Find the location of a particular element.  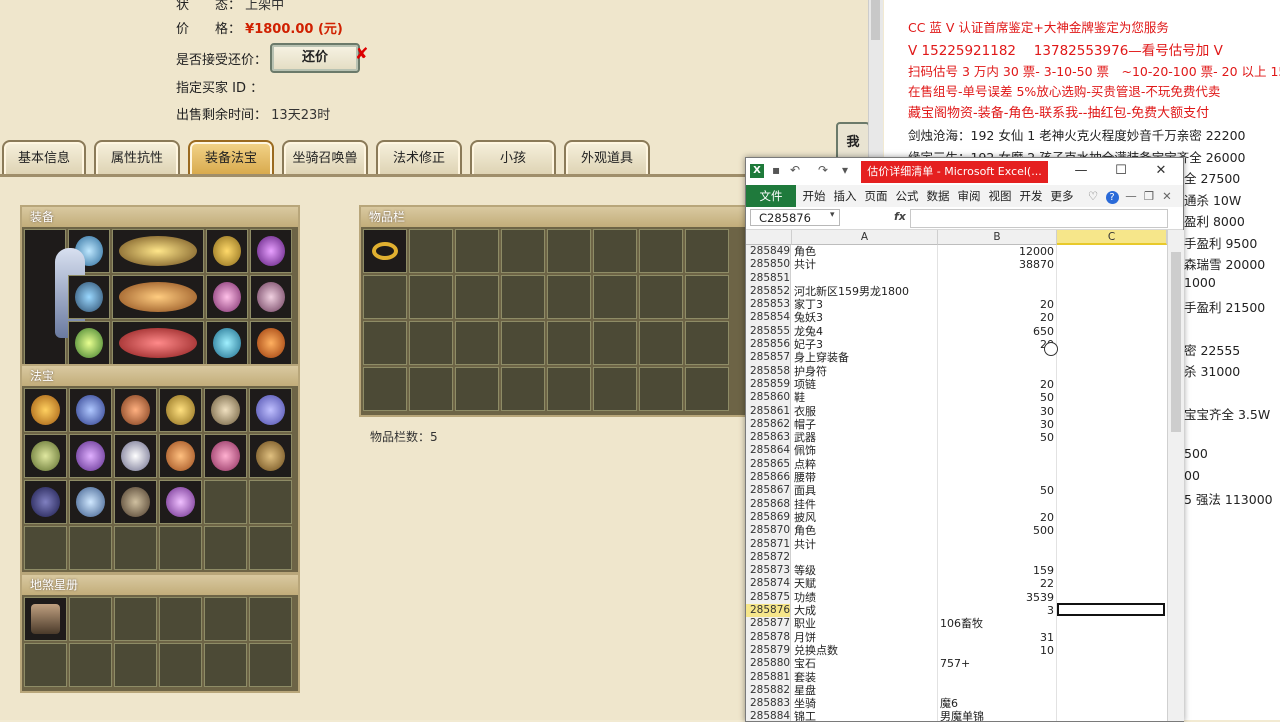

insert-function-icon: fx is located at coordinates (900, 216).